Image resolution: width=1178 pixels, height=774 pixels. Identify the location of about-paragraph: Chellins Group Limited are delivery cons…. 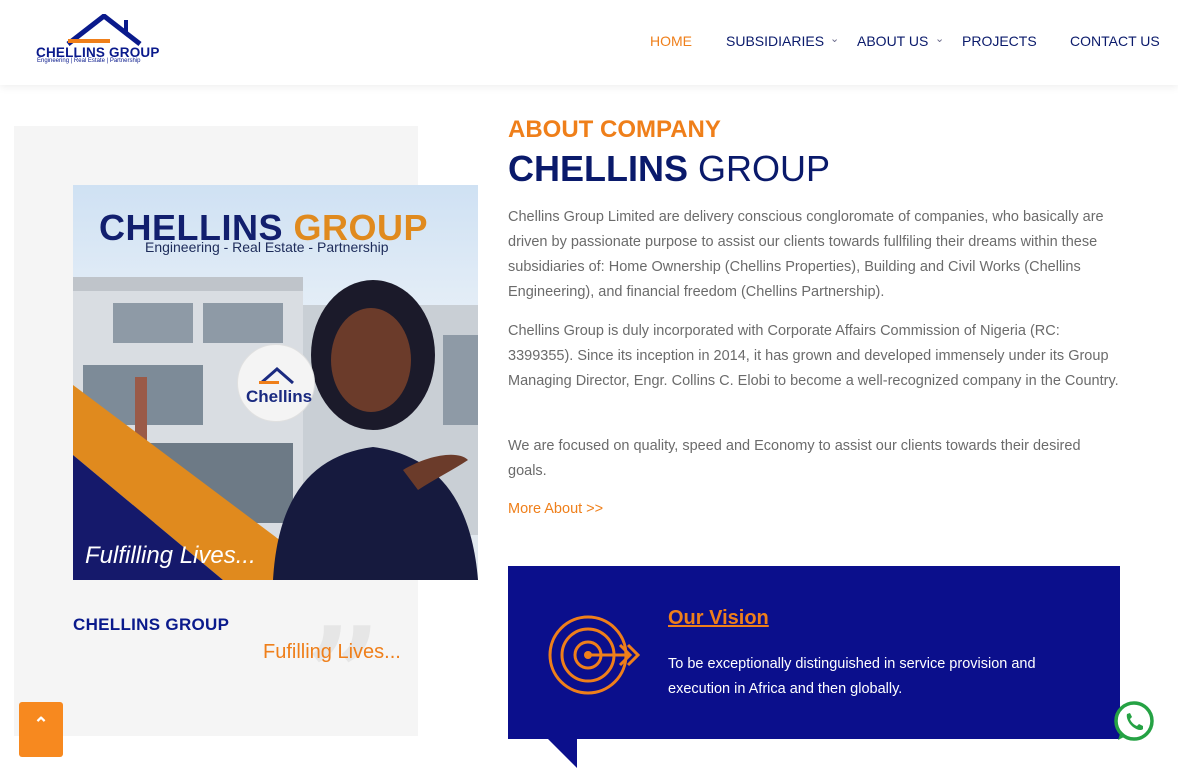
(806, 254).